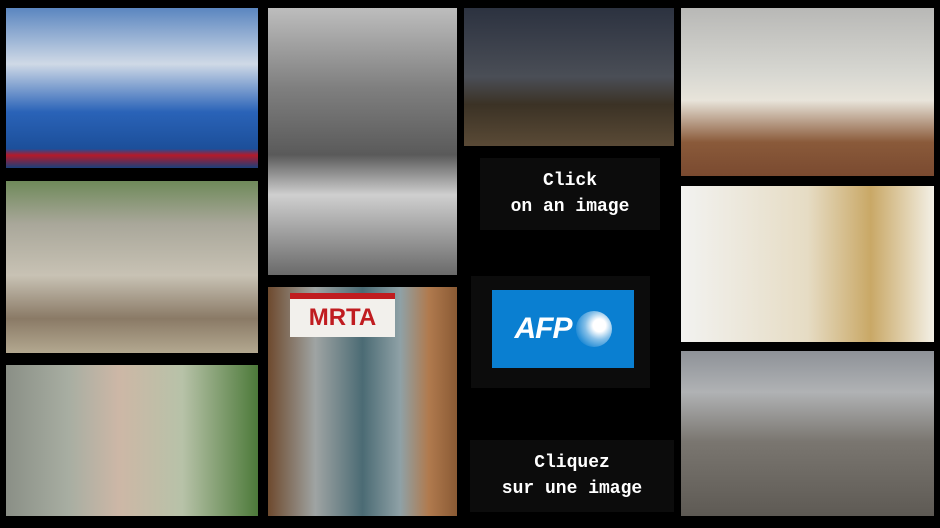 The image size is (940, 528). I want to click on photo-mrta-window: MRTA, so click(362, 401).